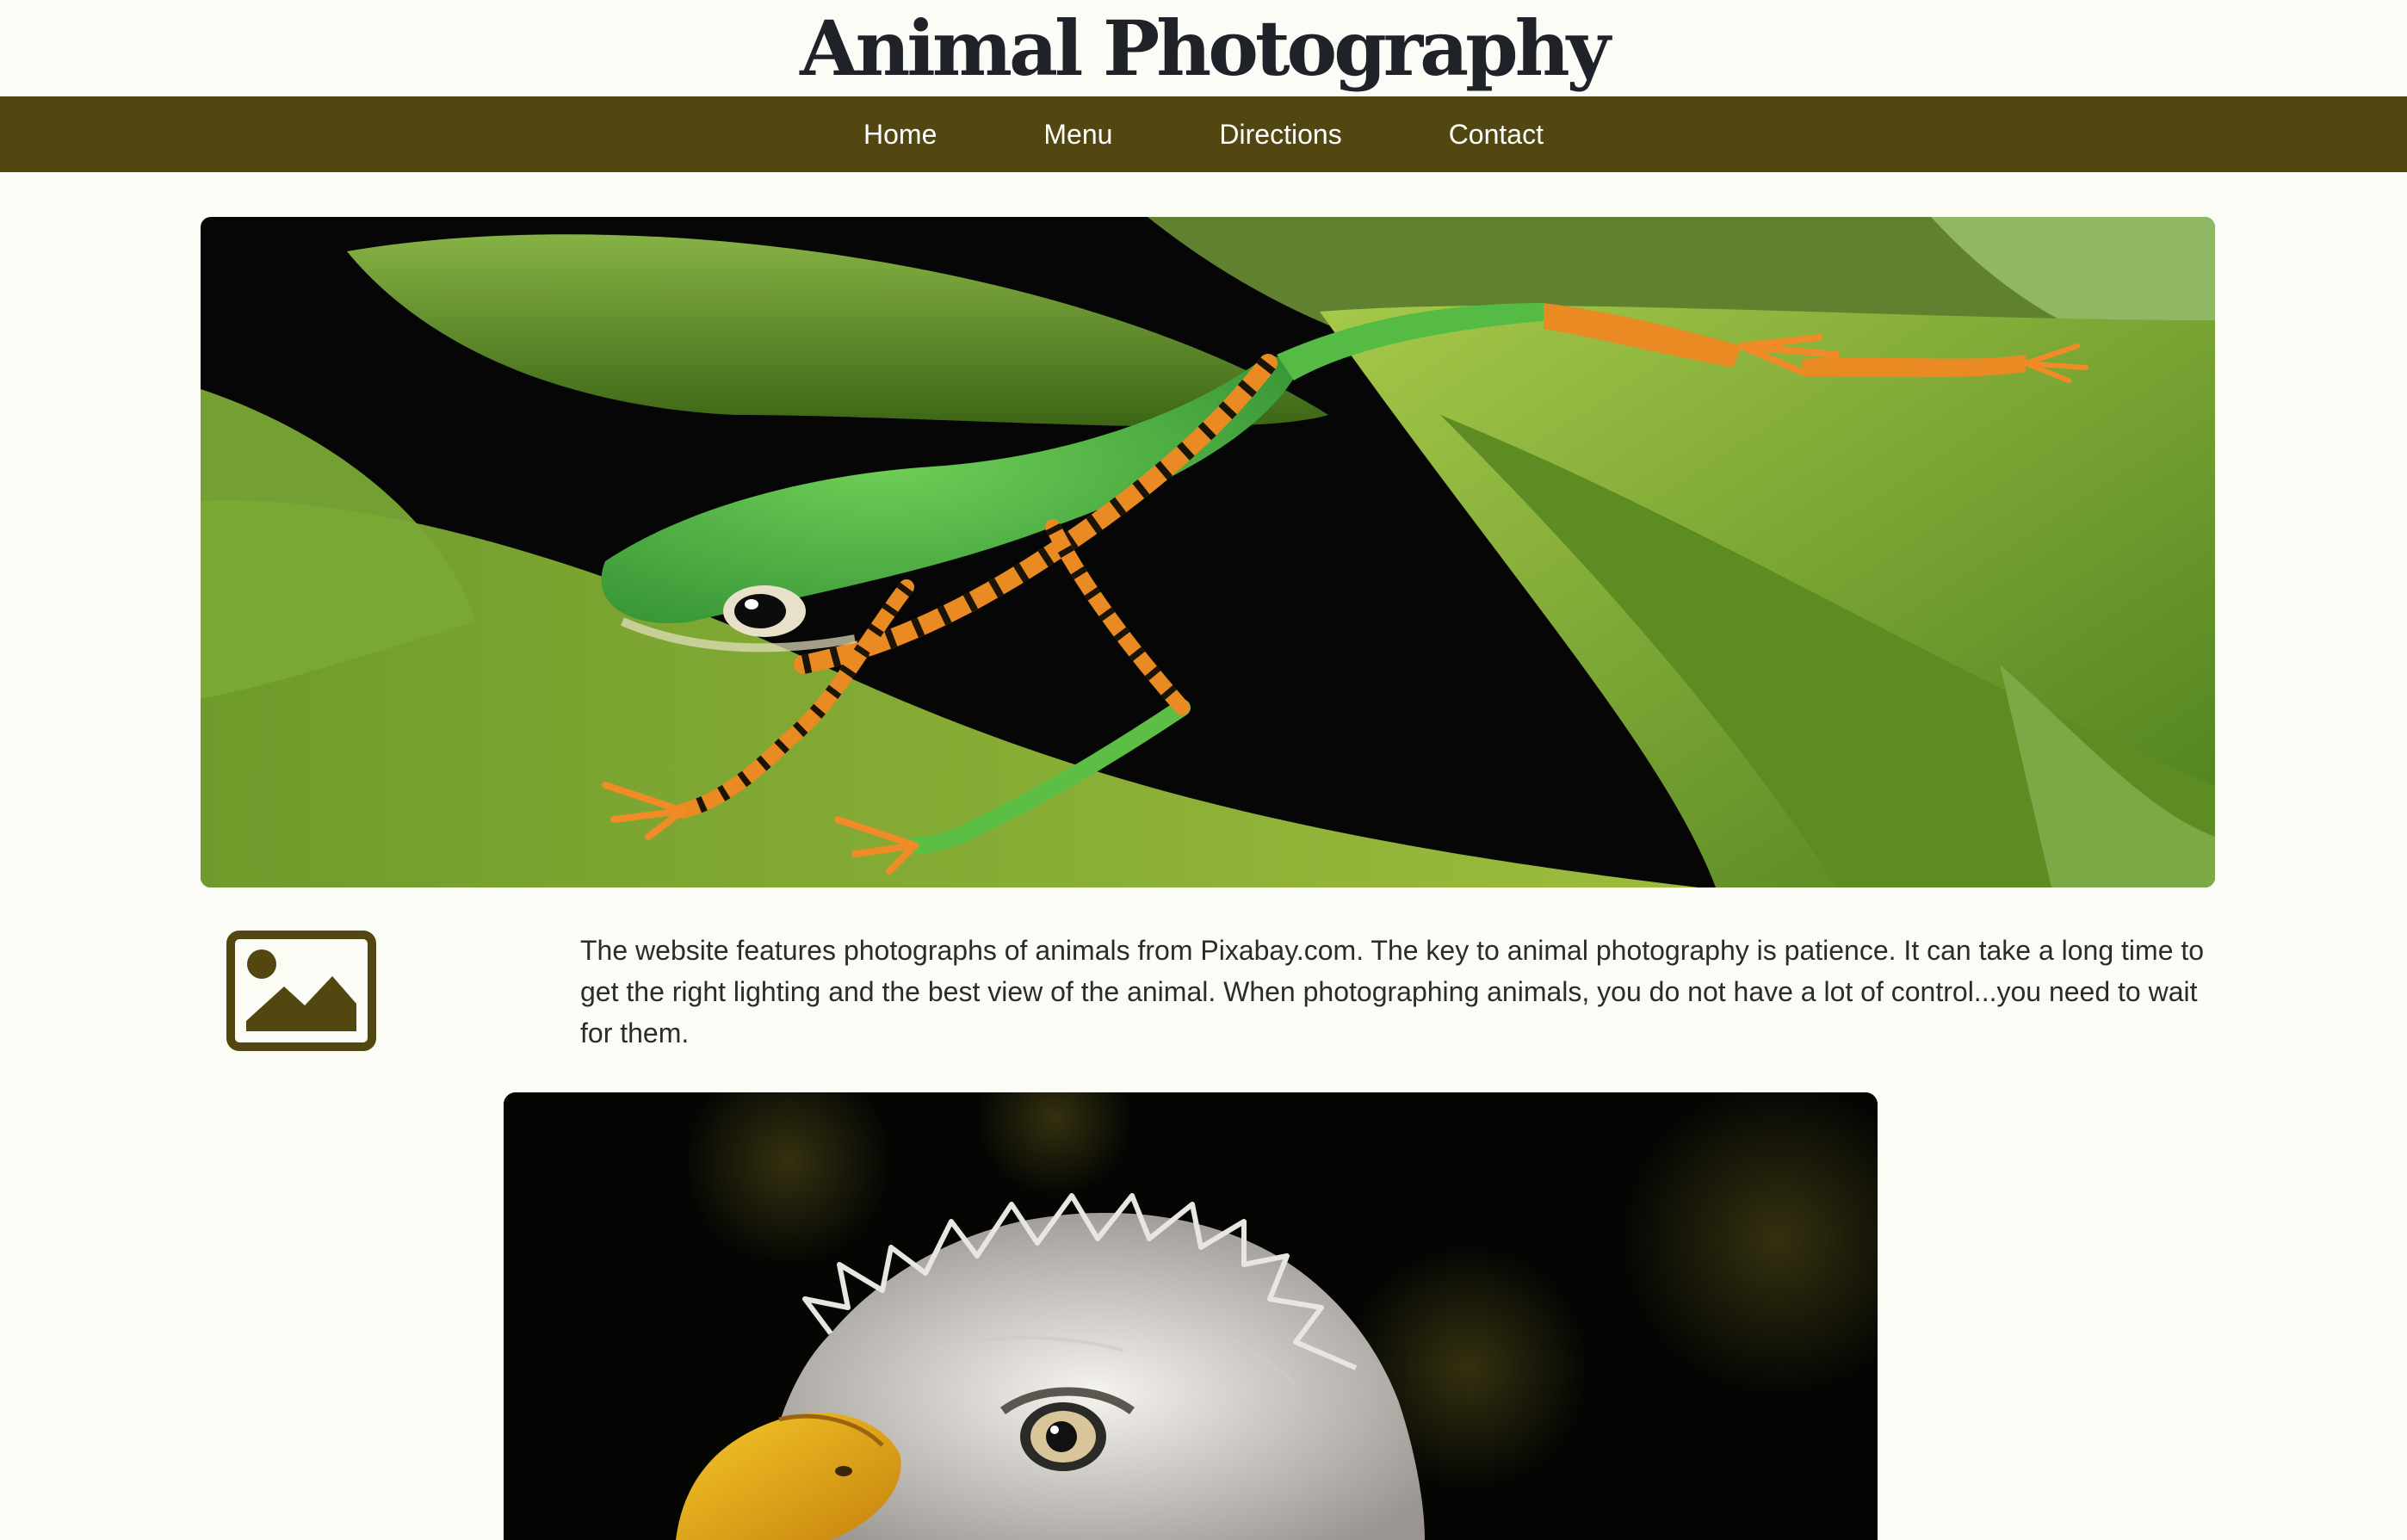 The height and width of the screenshot is (1540, 2407). Describe the element at coordinates (1280, 135) in the screenshot. I see `nav-directions-link: Directions` at that location.